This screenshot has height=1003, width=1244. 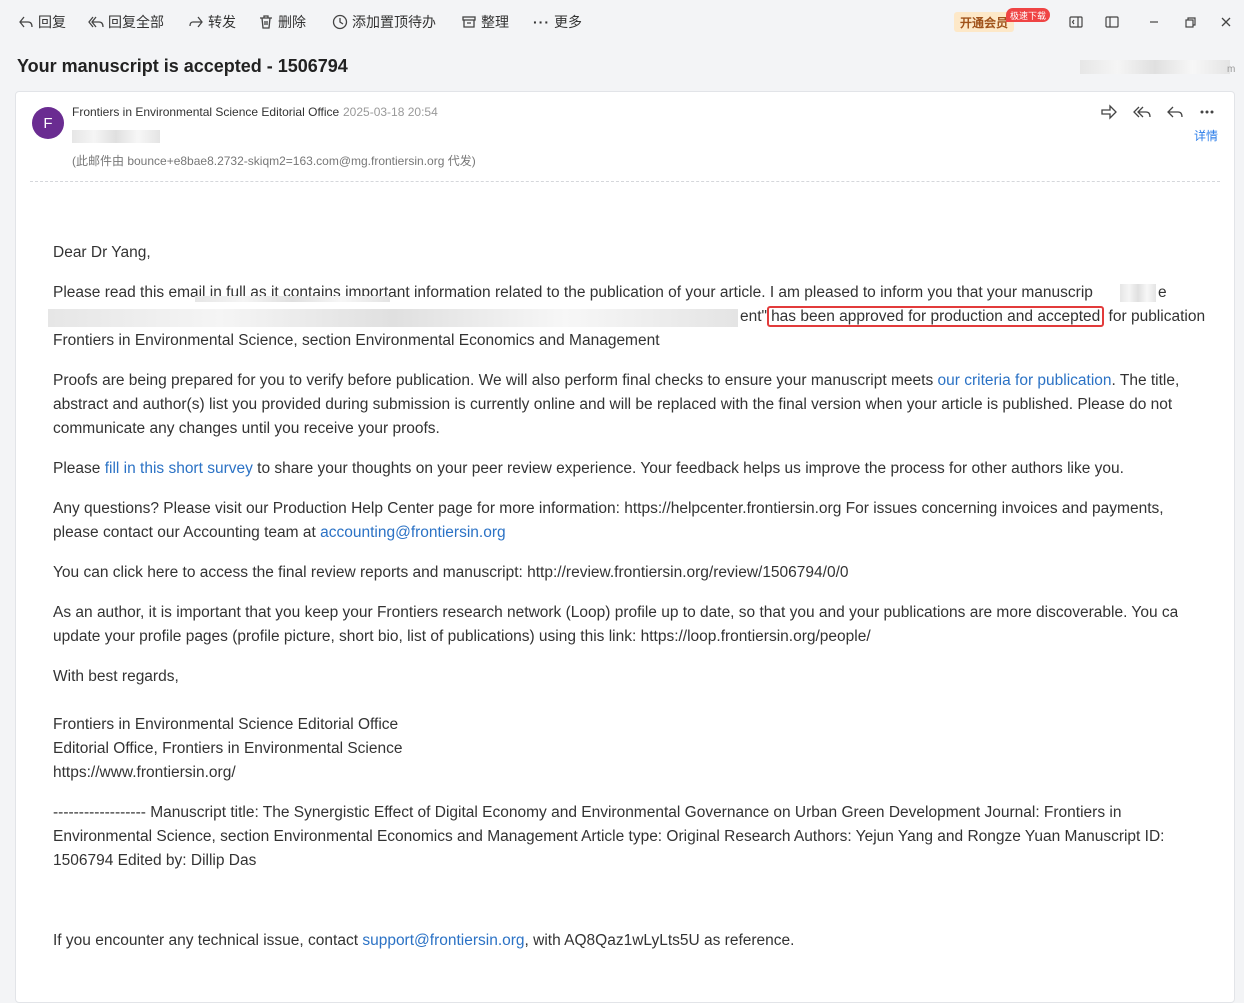 What do you see at coordinates (1190, 22) in the screenshot?
I see `restore-icon` at bounding box center [1190, 22].